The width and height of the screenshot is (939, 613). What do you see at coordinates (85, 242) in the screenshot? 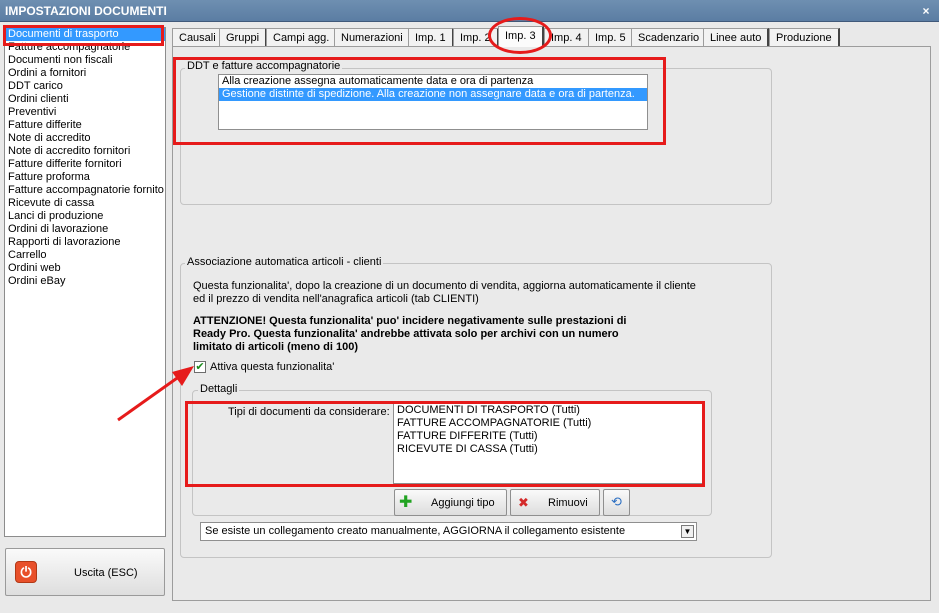
I see `list-item: Rapporti di lavorazione` at bounding box center [85, 242].